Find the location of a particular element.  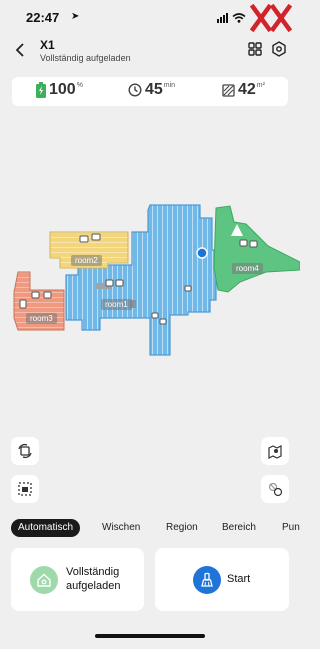

cleaning-mode-tabs: Automatisch Wischen Region Bereich Pun is located at coordinates (150, 529).